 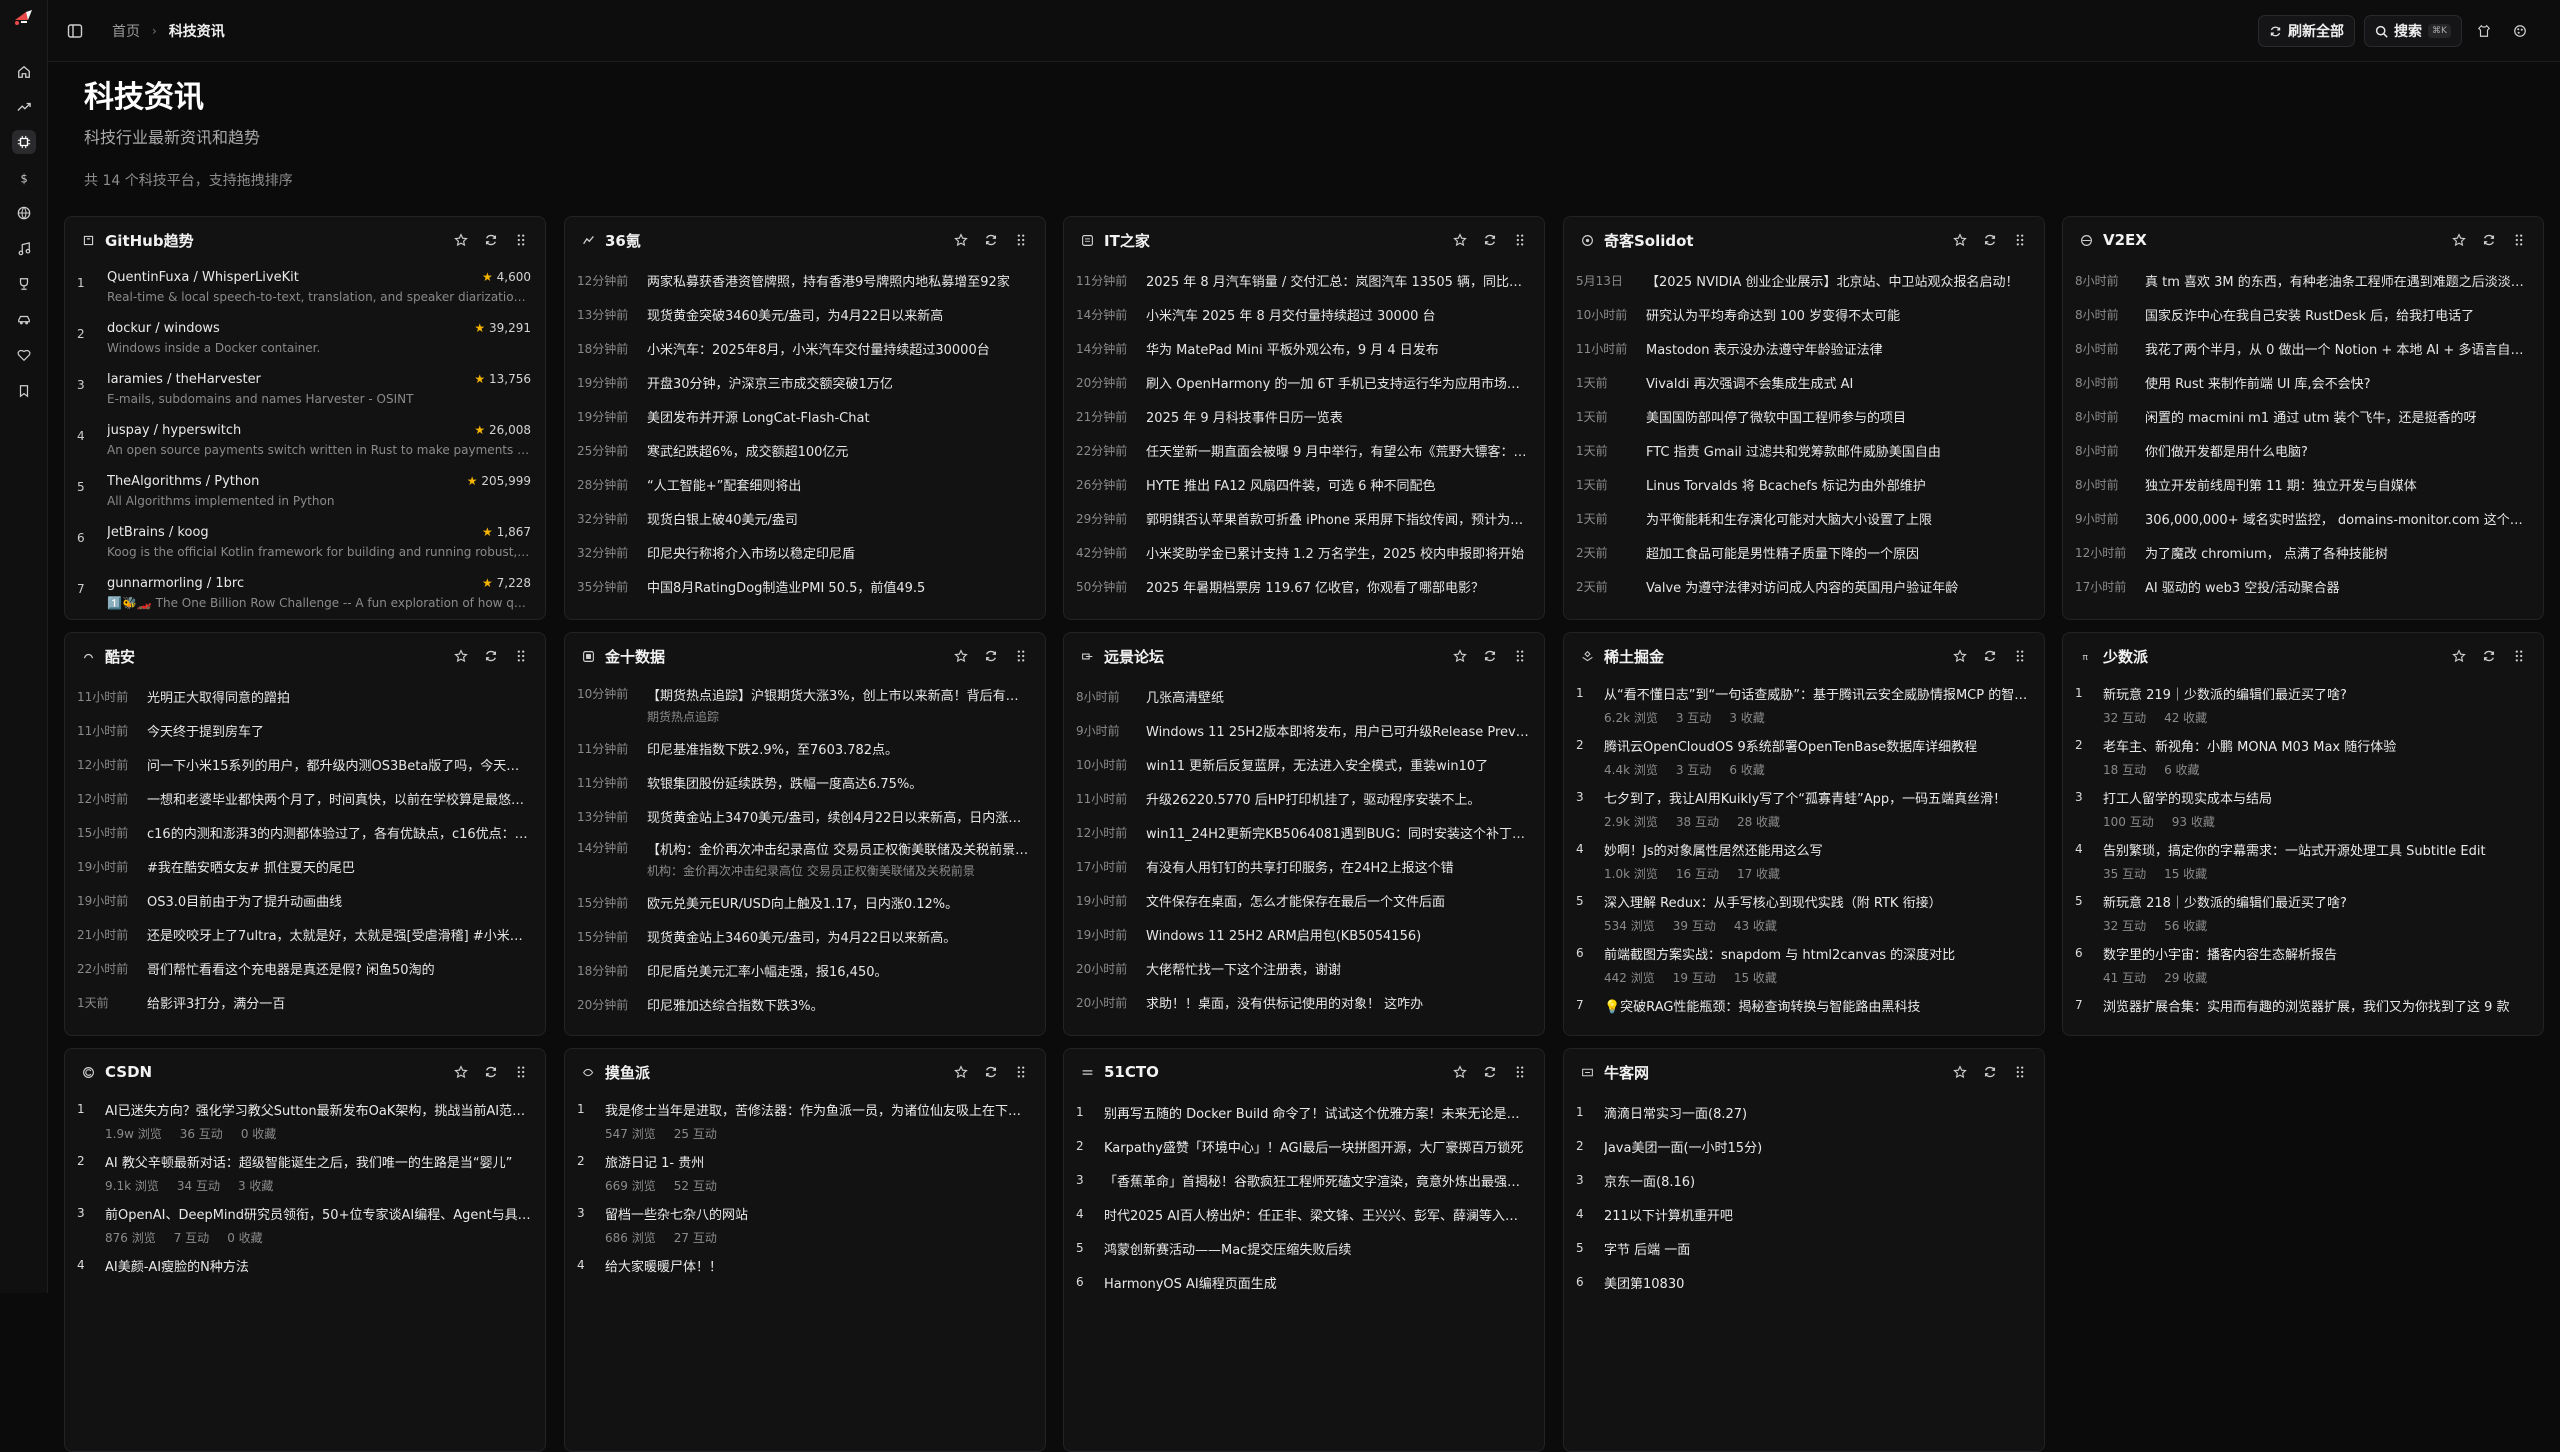 I want to click on bookmark-icon, so click(x=24, y=391).